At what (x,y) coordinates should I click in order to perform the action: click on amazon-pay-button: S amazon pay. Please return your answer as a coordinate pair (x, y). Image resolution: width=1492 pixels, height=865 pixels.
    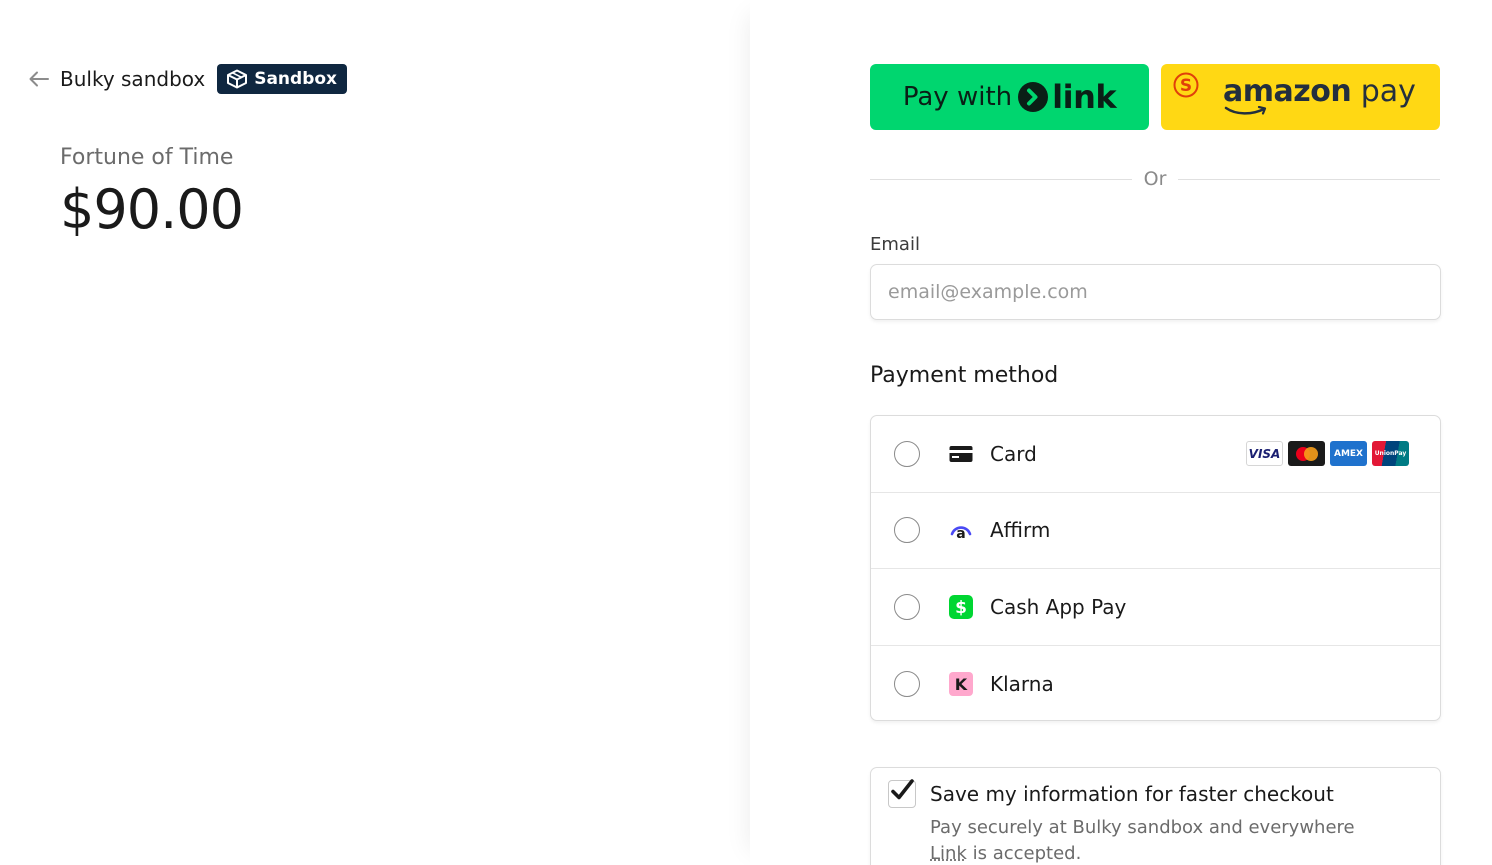
    Looking at the image, I should click on (1300, 97).